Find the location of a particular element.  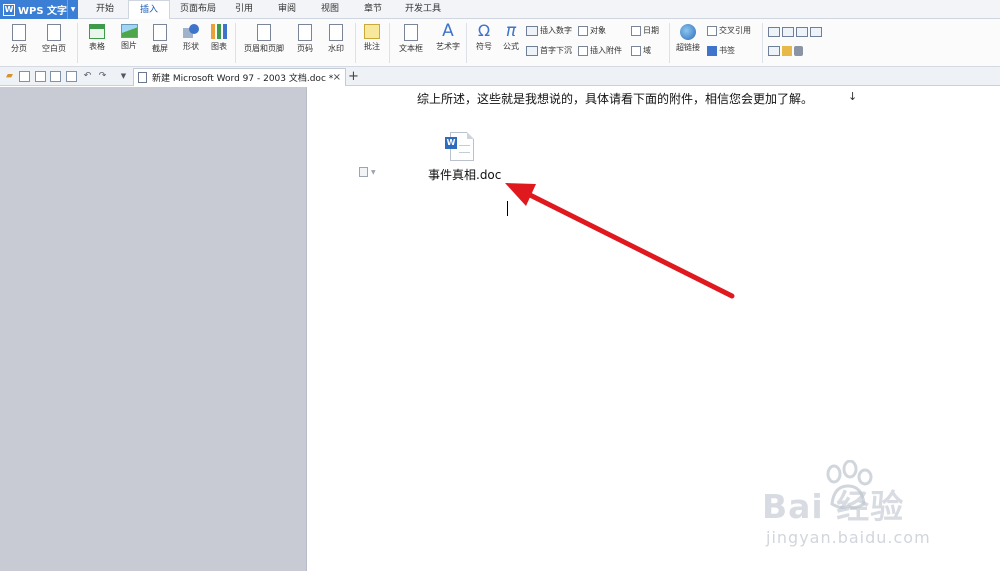

screenshot-button: 截屏 is located at coordinates (160, 39).